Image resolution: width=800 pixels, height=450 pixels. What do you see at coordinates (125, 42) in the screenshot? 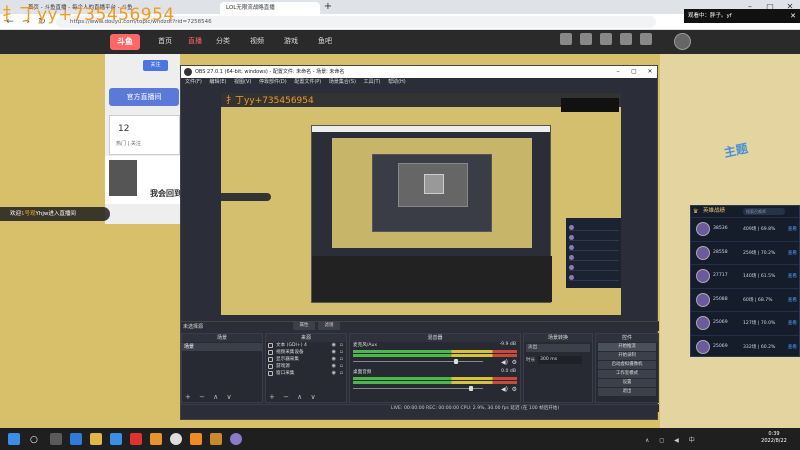
I see `site-logo: 斗鱼` at bounding box center [125, 42].